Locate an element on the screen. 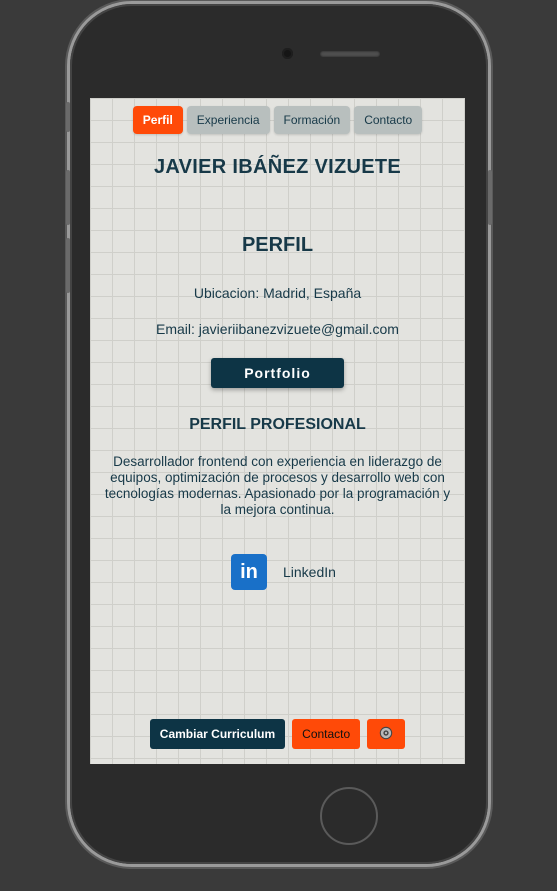  email-text: Email: javieriibanezvizuete@gmail.com is located at coordinates (277, 329).